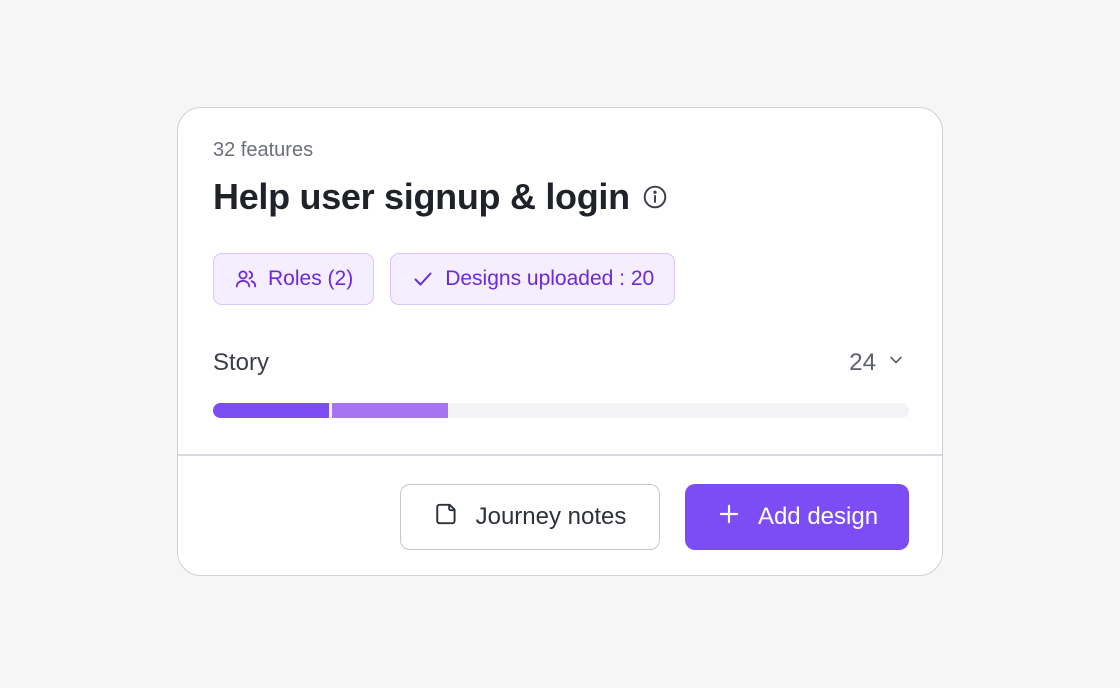  I want to click on chevron-down-icon, so click(896, 363).